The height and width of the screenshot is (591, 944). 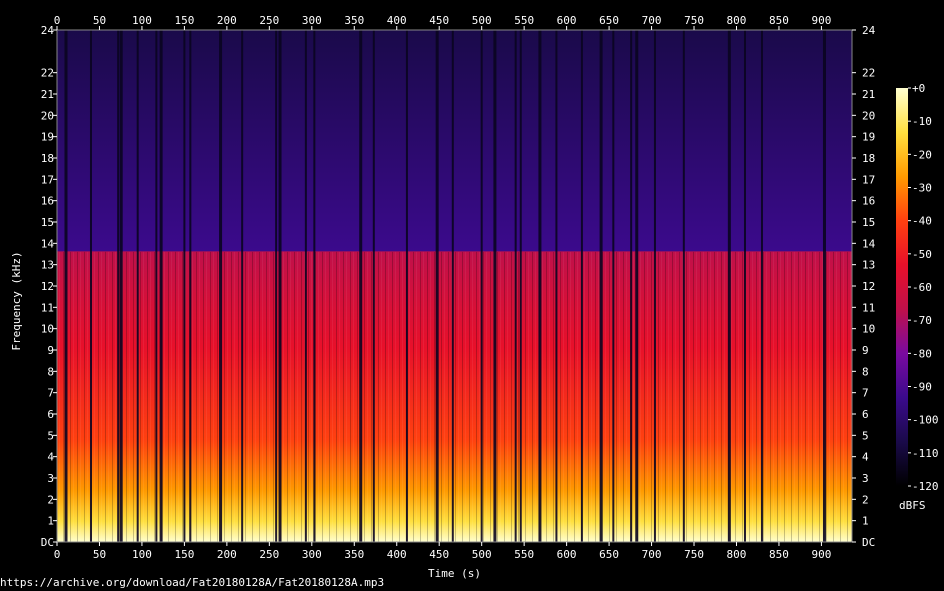 What do you see at coordinates (868, 265) in the screenshot?
I see `y-tick-label-right: 13` at bounding box center [868, 265].